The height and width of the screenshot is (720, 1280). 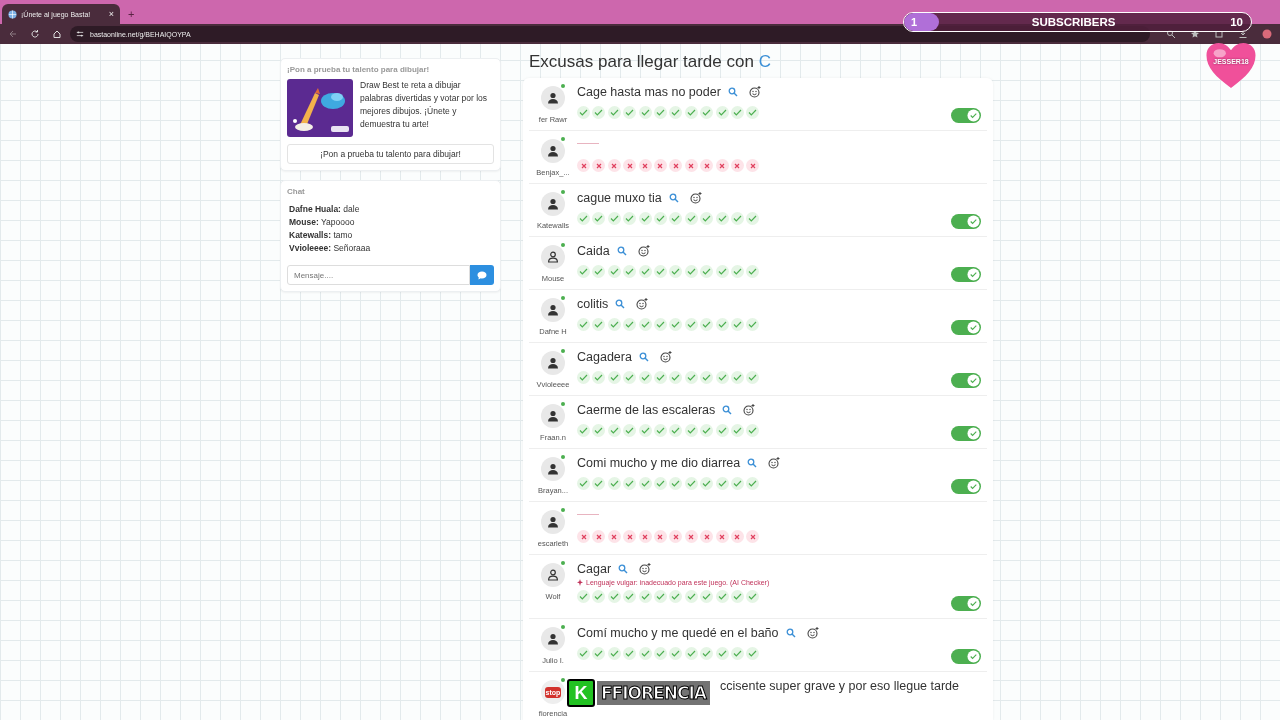 I want to click on promo-description: Draw Best te reta a dibujar palabras divertidas y votar por los mejores dibujos. ¡Únete y demuestra tu arte!, so click(x=424, y=105).